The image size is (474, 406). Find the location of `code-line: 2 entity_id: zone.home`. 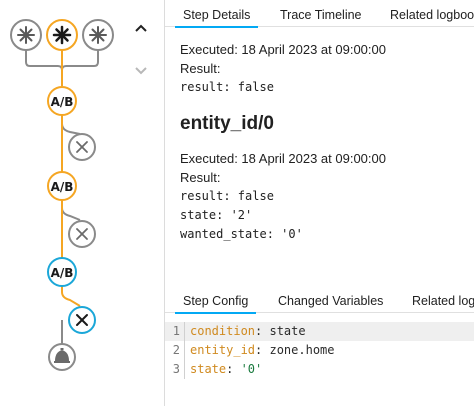

code-line: 2 entity_id: zone.home is located at coordinates (319, 350).